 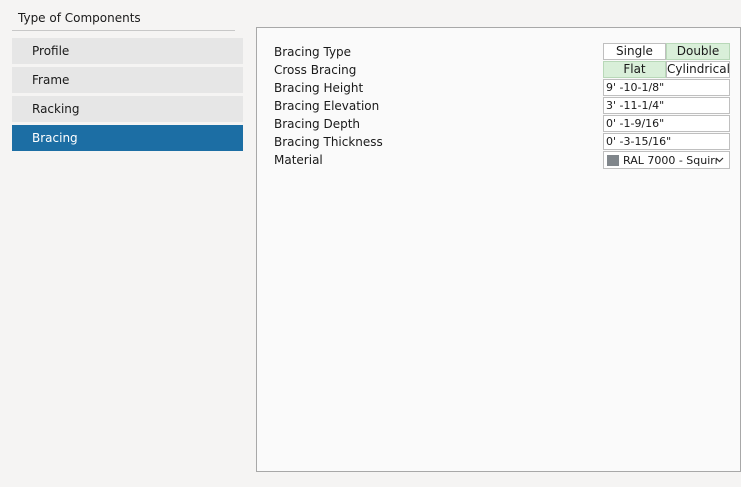 I want to click on material-value: RAL 7000 - Squirrel grey, so click(x=670, y=160).